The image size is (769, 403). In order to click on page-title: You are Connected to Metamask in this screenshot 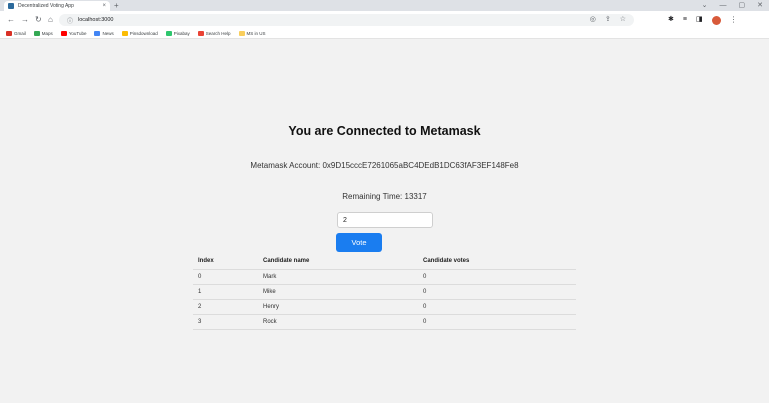, I will do `click(384, 131)`.